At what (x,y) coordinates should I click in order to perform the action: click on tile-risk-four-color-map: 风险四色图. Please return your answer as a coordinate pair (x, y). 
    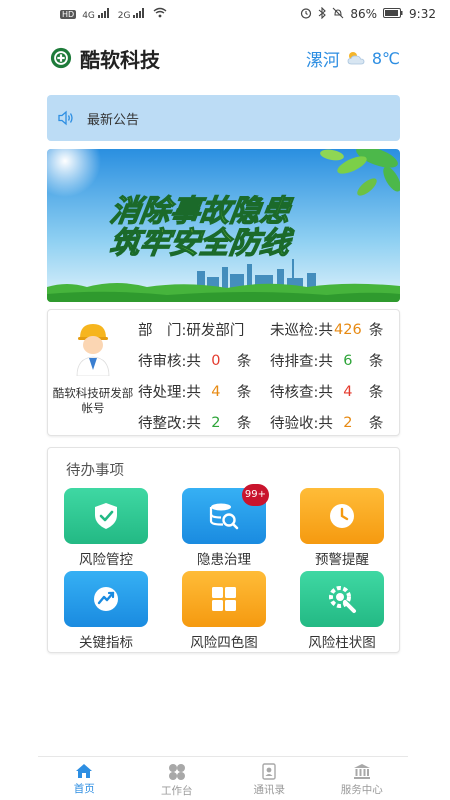
    Looking at the image, I should click on (224, 611).